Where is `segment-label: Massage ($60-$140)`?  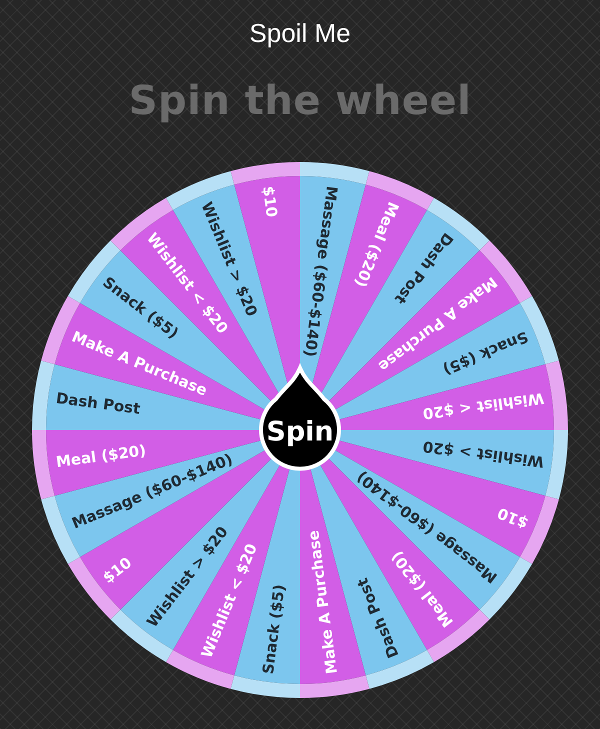
segment-label: Massage ($60-$140) is located at coordinates (321, 271).